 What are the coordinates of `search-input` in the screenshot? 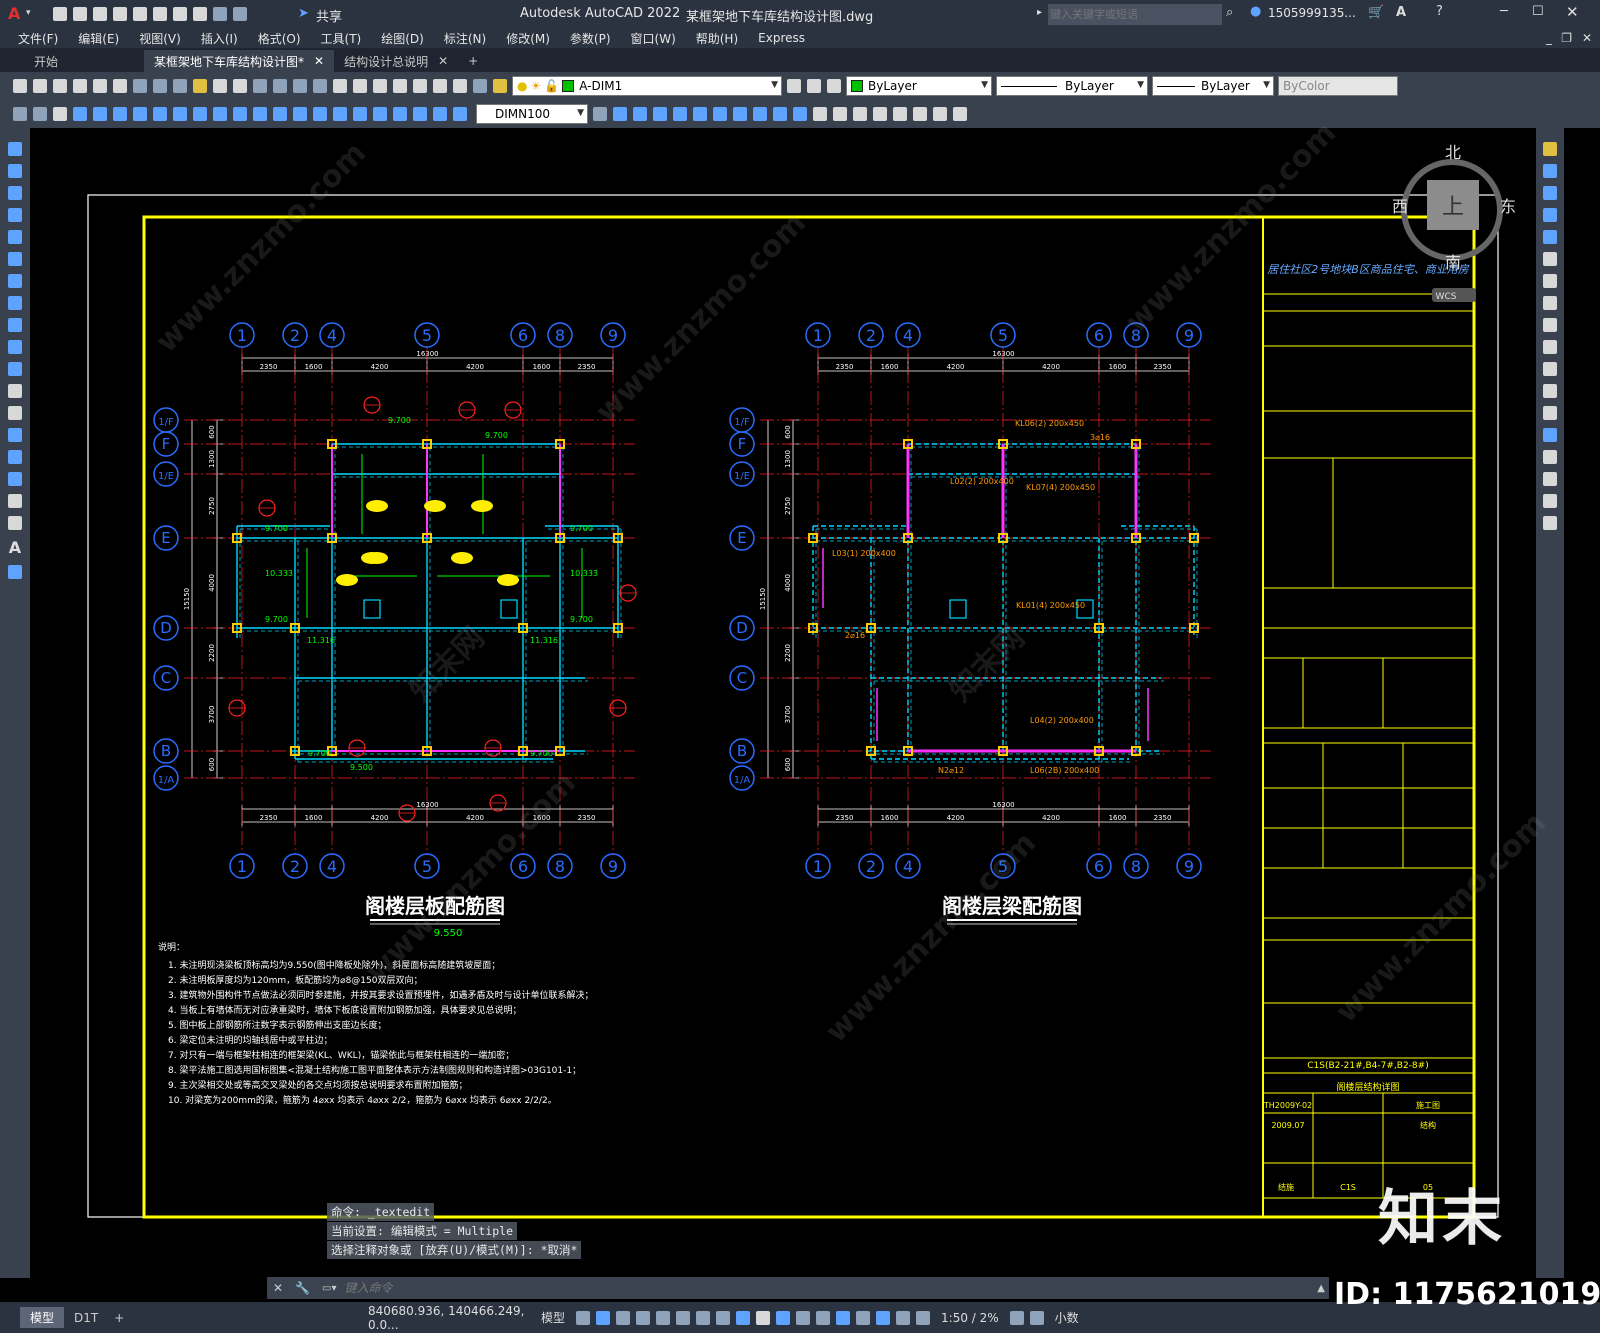 It's located at (1135, 14).